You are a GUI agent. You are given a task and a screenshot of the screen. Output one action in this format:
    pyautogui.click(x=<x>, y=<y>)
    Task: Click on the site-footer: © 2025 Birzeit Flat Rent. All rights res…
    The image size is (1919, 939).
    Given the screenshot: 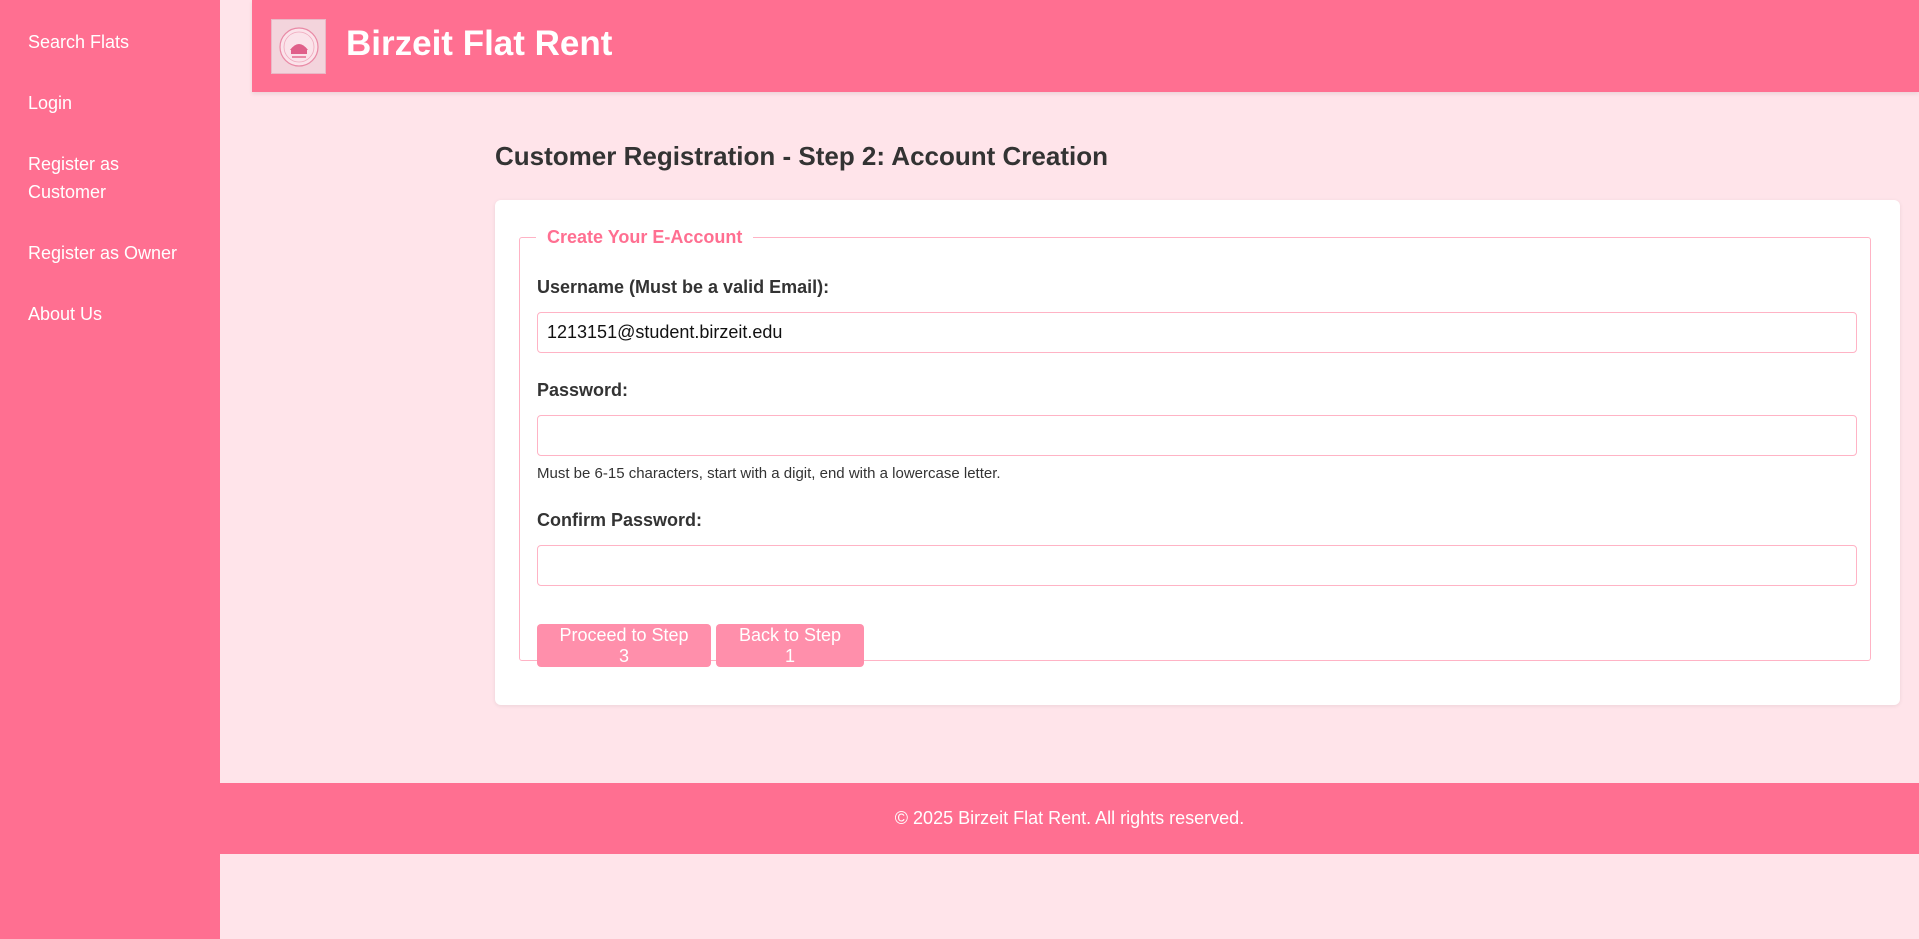 What is the action you would take?
    pyautogui.click(x=1069, y=818)
    